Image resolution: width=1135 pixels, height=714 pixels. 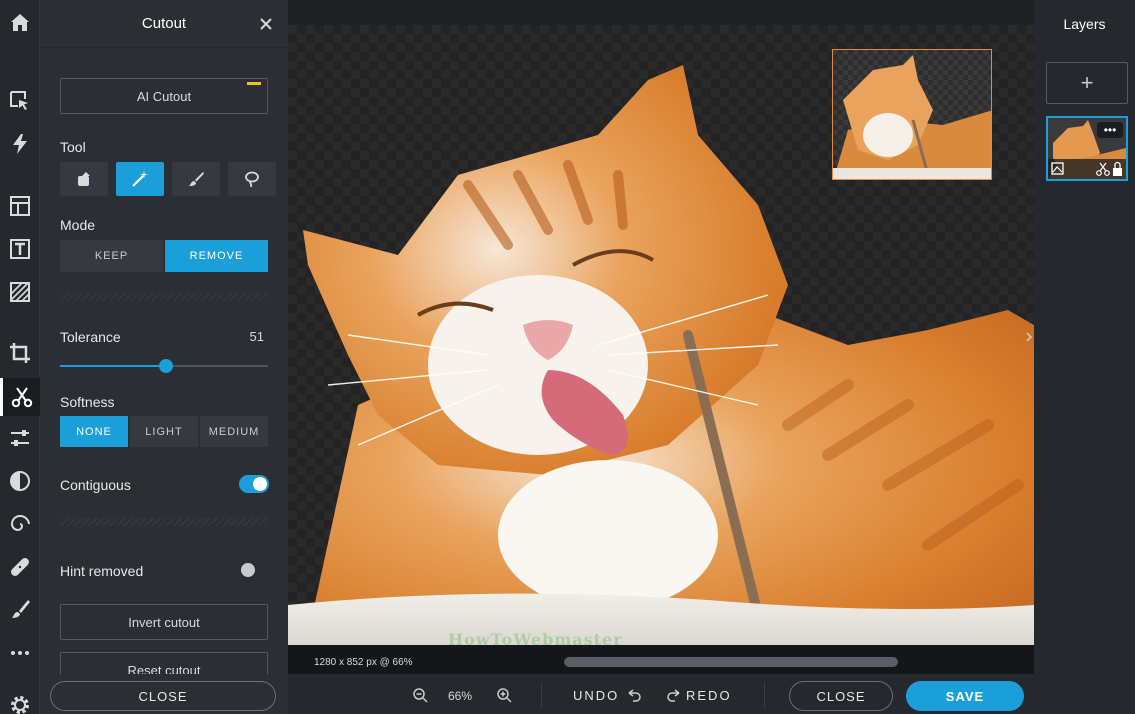 I want to click on stamp-tool-button, so click(x=84, y=179).